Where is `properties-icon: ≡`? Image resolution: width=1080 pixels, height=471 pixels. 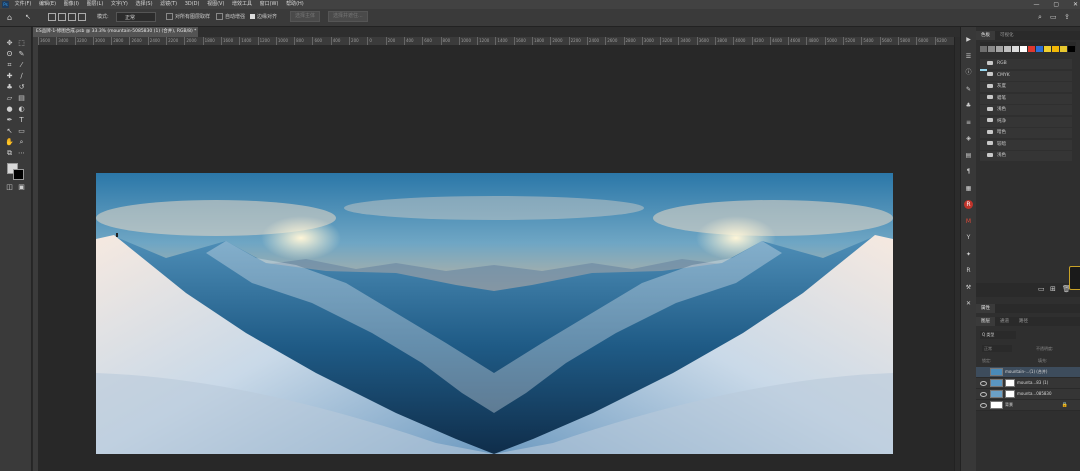 properties-icon: ≡ is located at coordinates (968, 122).